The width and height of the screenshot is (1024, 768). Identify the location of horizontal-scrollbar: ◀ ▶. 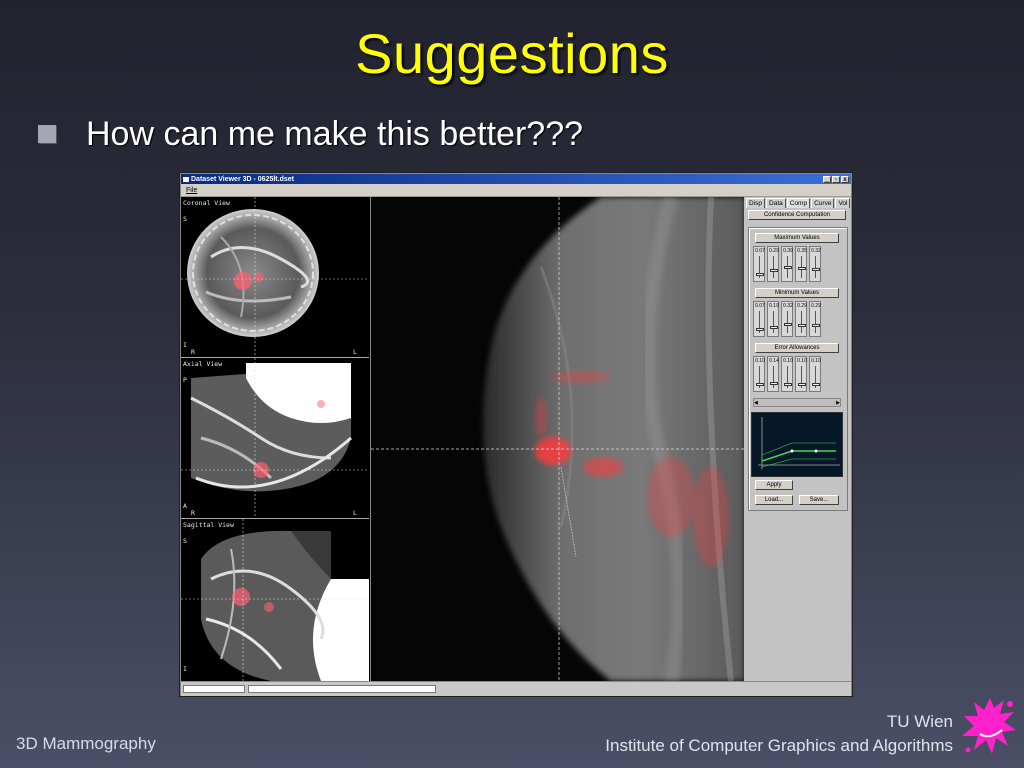
(797, 402).